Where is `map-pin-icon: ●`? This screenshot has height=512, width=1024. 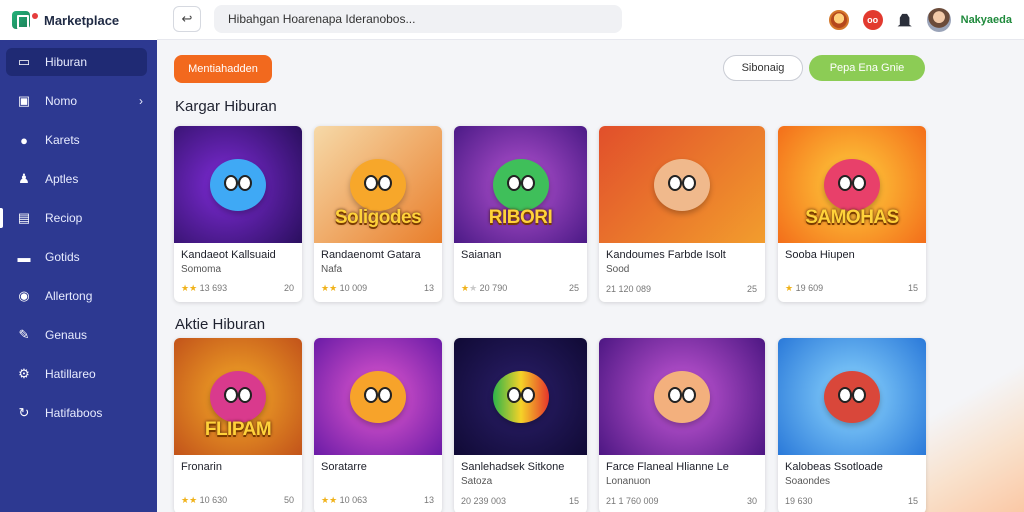
map-pin-icon: ● is located at coordinates (24, 140).